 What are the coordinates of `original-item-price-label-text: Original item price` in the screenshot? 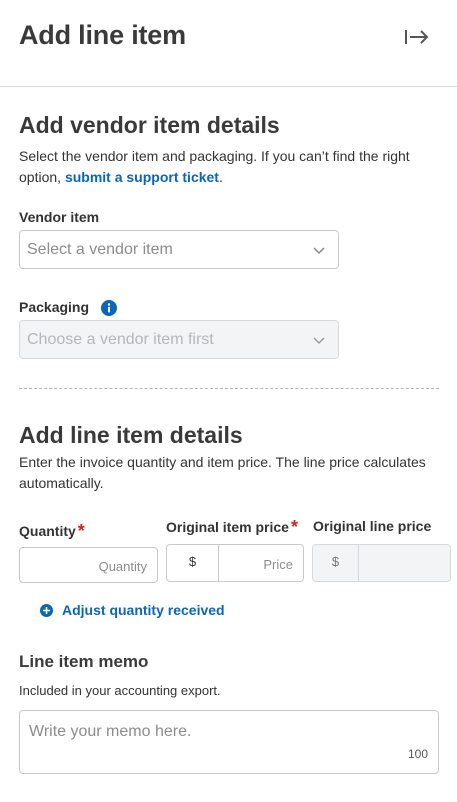 It's located at (227, 527).